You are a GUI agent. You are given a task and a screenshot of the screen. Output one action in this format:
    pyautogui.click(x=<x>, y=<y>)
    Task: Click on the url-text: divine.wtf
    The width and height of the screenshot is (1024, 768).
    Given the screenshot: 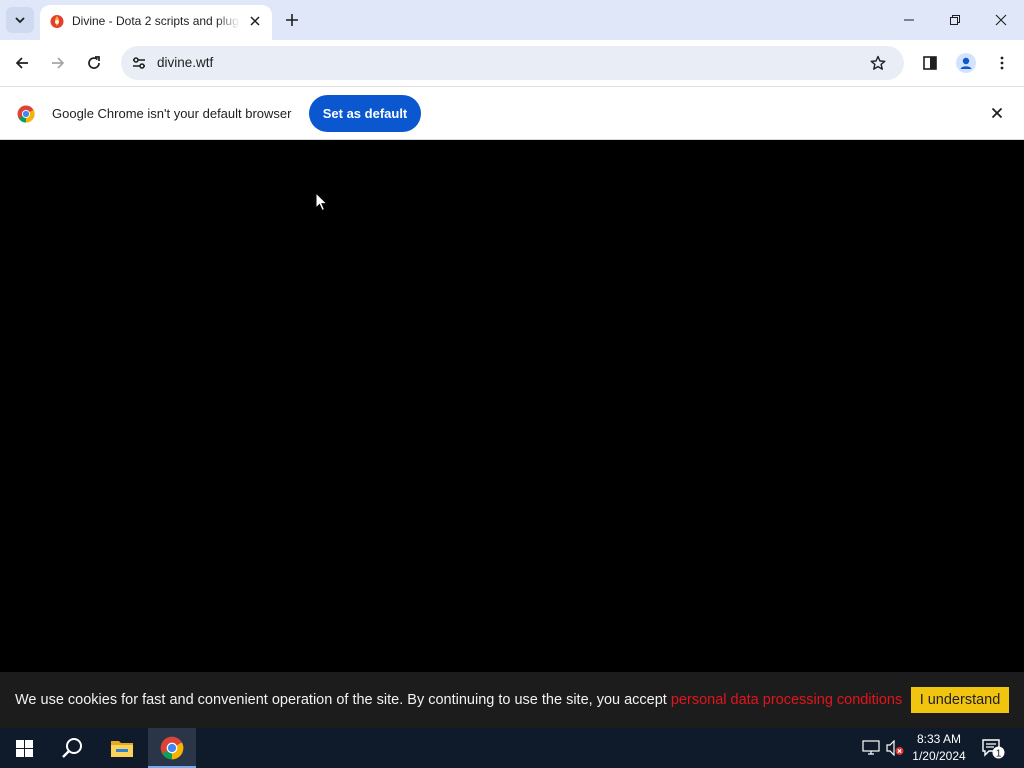 What is the action you would take?
    pyautogui.click(x=185, y=62)
    